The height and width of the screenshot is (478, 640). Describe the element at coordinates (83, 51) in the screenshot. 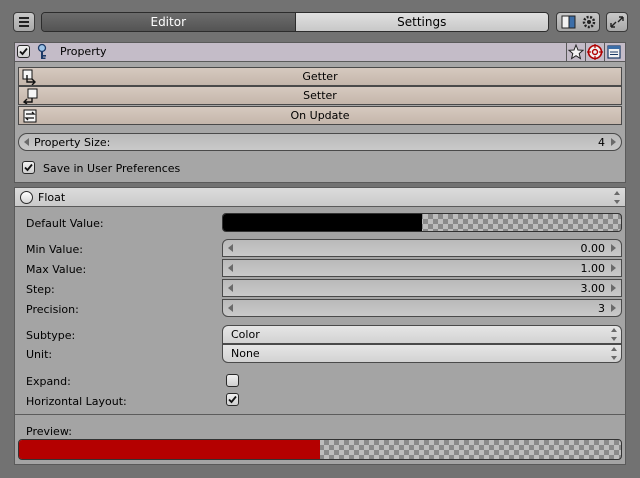

I see `property-panel-title: Property` at that location.